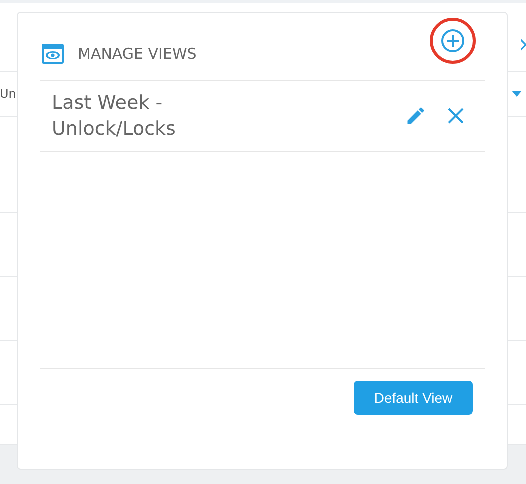 This screenshot has height=484, width=526. Describe the element at coordinates (53, 54) in the screenshot. I see `eye-window-icon` at that location.